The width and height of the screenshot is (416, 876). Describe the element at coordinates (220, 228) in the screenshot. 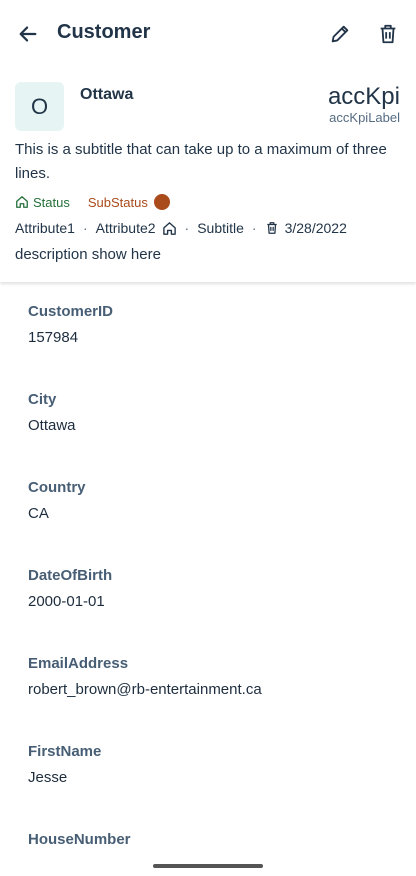

I see `attribute-subtitle: Subtitle` at that location.